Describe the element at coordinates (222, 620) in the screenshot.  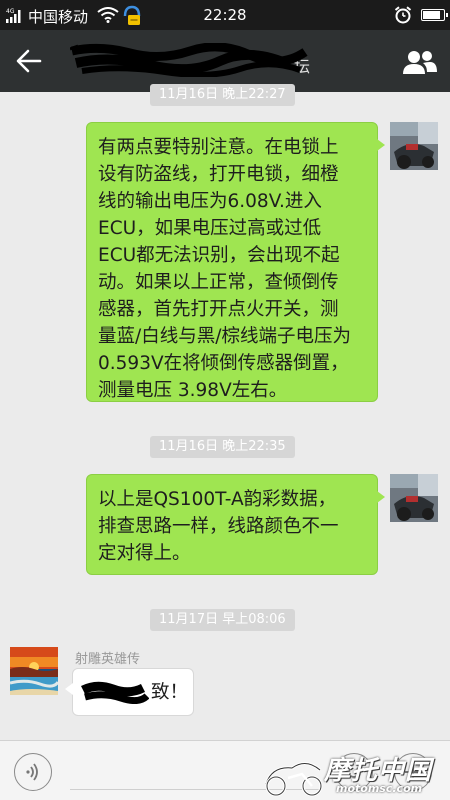
I see `message-timestamp: 11月17日 早上08:06` at that location.